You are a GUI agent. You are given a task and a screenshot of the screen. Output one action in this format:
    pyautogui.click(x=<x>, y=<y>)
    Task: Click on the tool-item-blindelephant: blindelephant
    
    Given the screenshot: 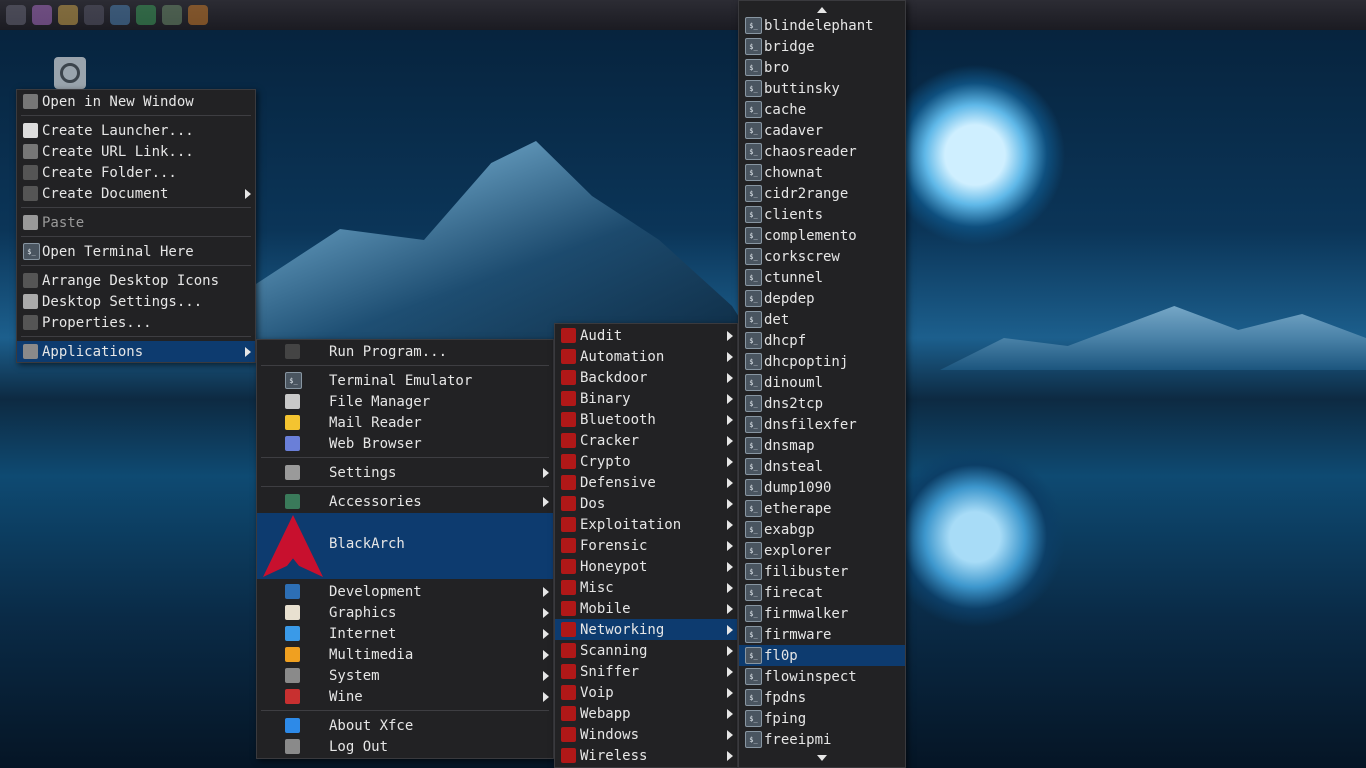 What is the action you would take?
    pyautogui.click(x=822, y=25)
    